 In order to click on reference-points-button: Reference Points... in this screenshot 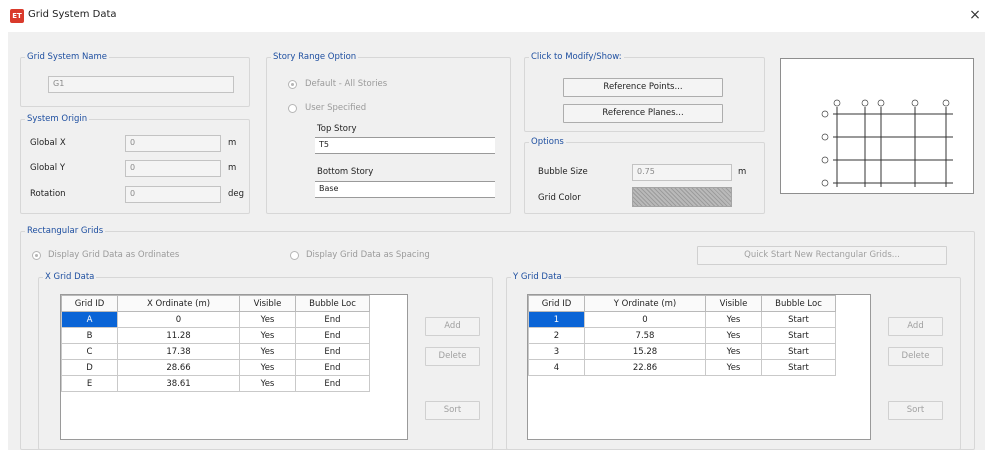, I will do `click(643, 87)`.